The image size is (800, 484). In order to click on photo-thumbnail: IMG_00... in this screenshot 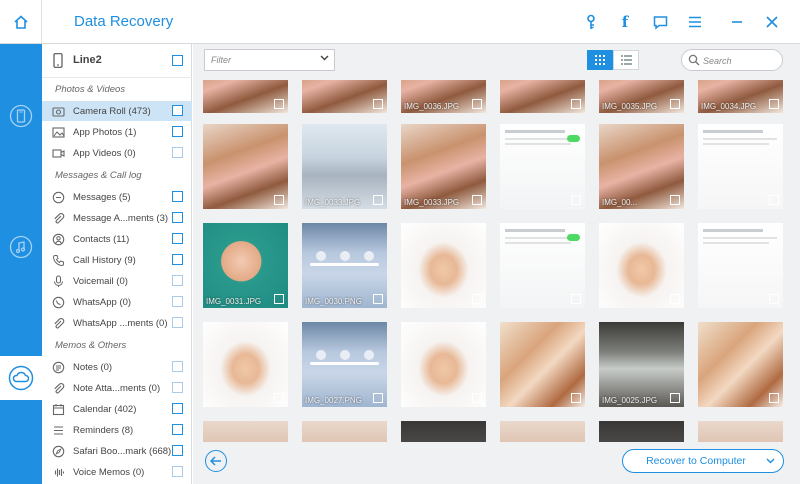, I will do `click(641, 166)`.